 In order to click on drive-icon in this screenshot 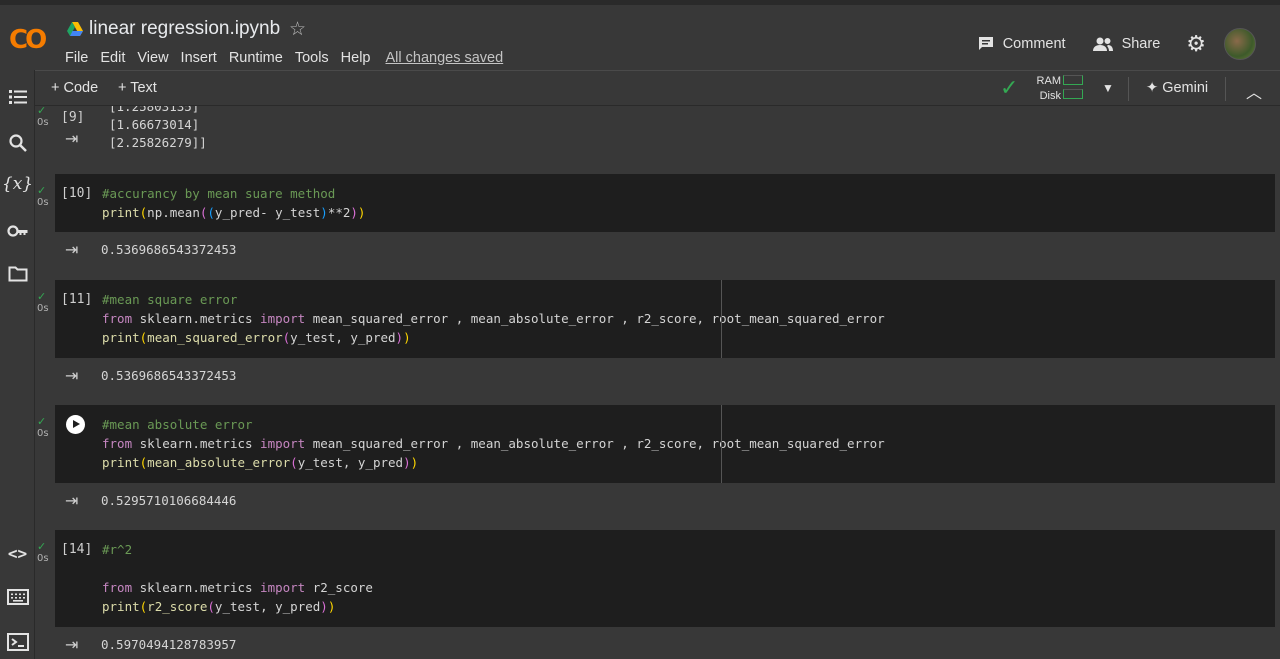, I will do `click(75, 29)`.